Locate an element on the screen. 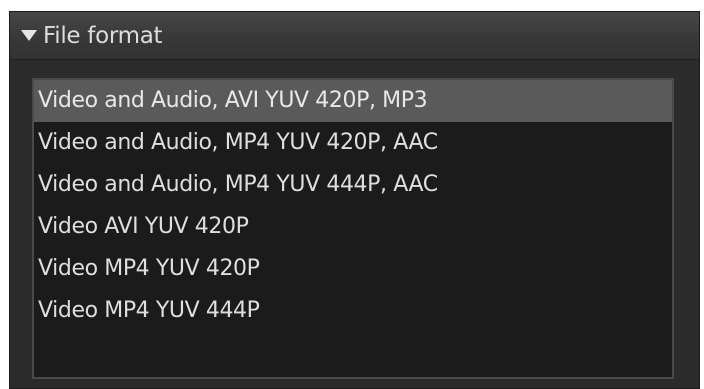 Image resolution: width=704 pixels, height=389 pixels. list-item: Video MP4 YUV 444P is located at coordinates (353, 311).